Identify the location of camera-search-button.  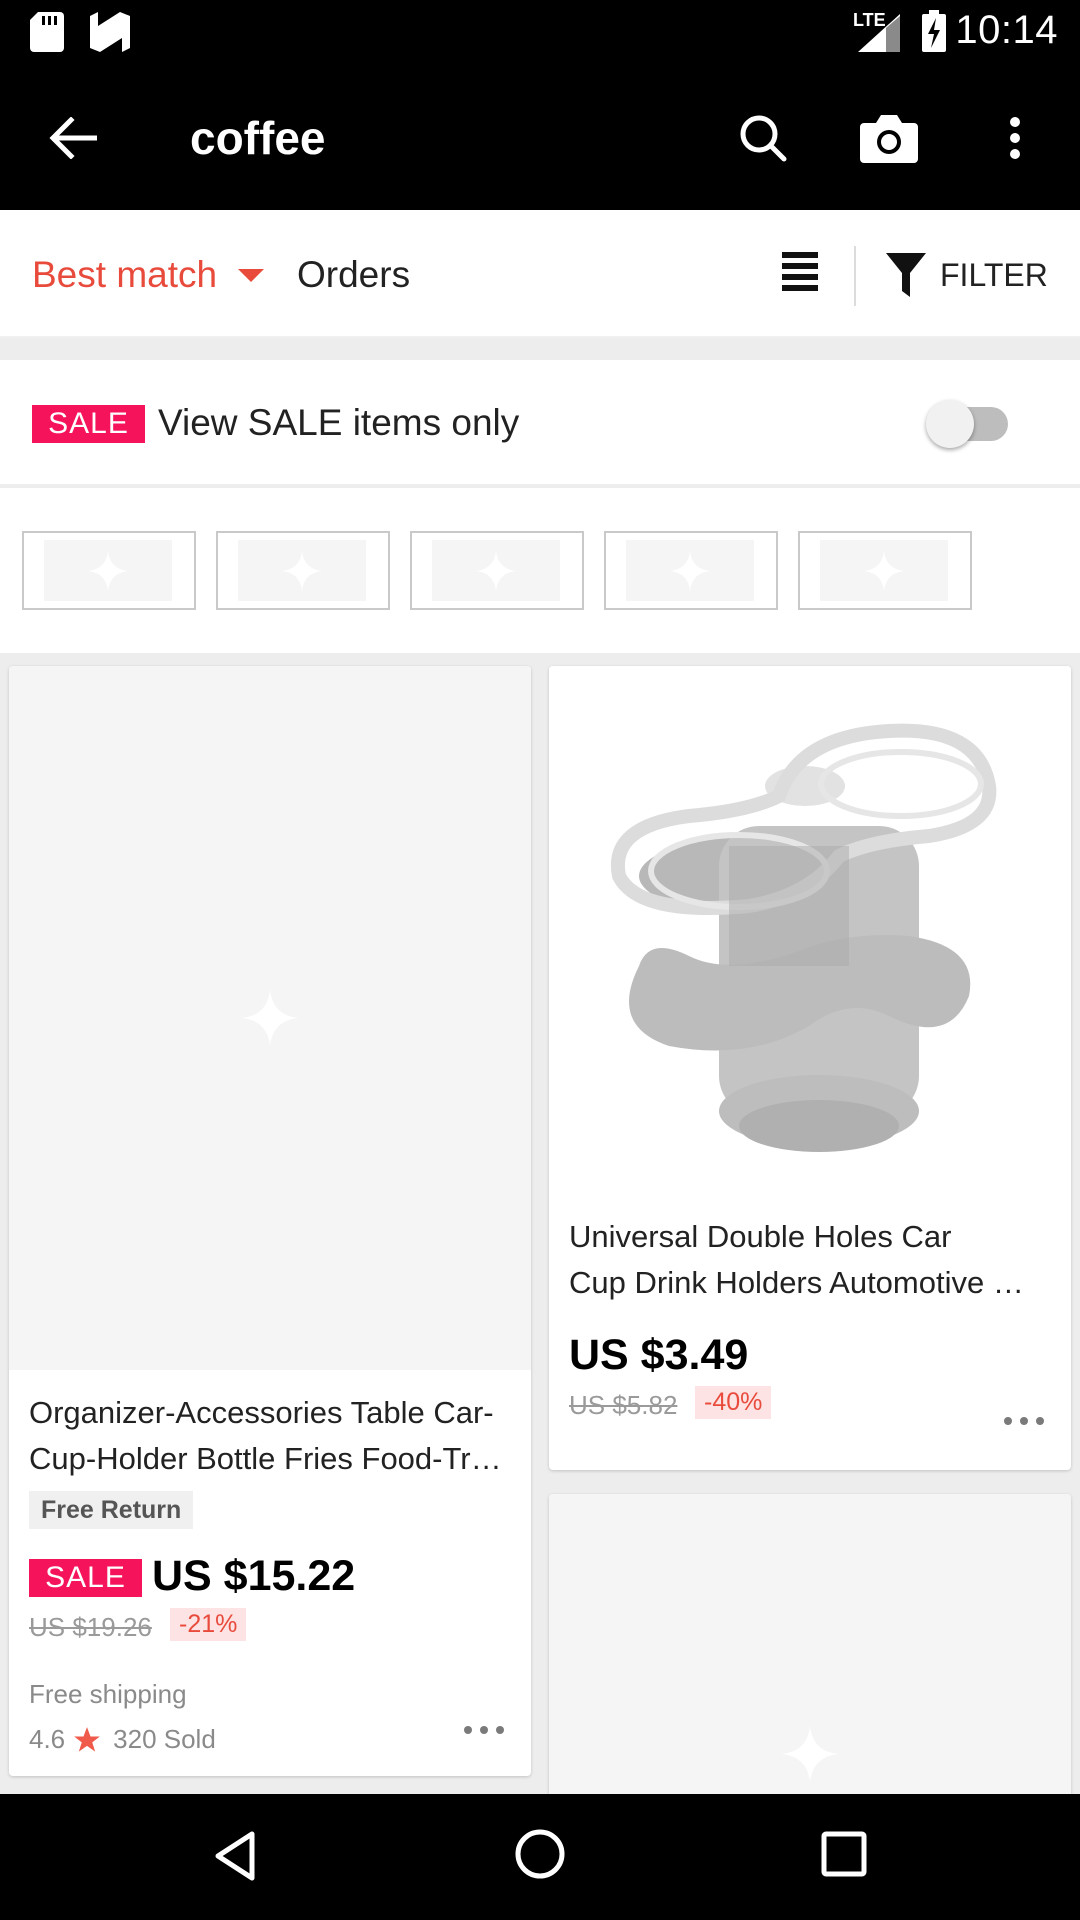
(889, 138).